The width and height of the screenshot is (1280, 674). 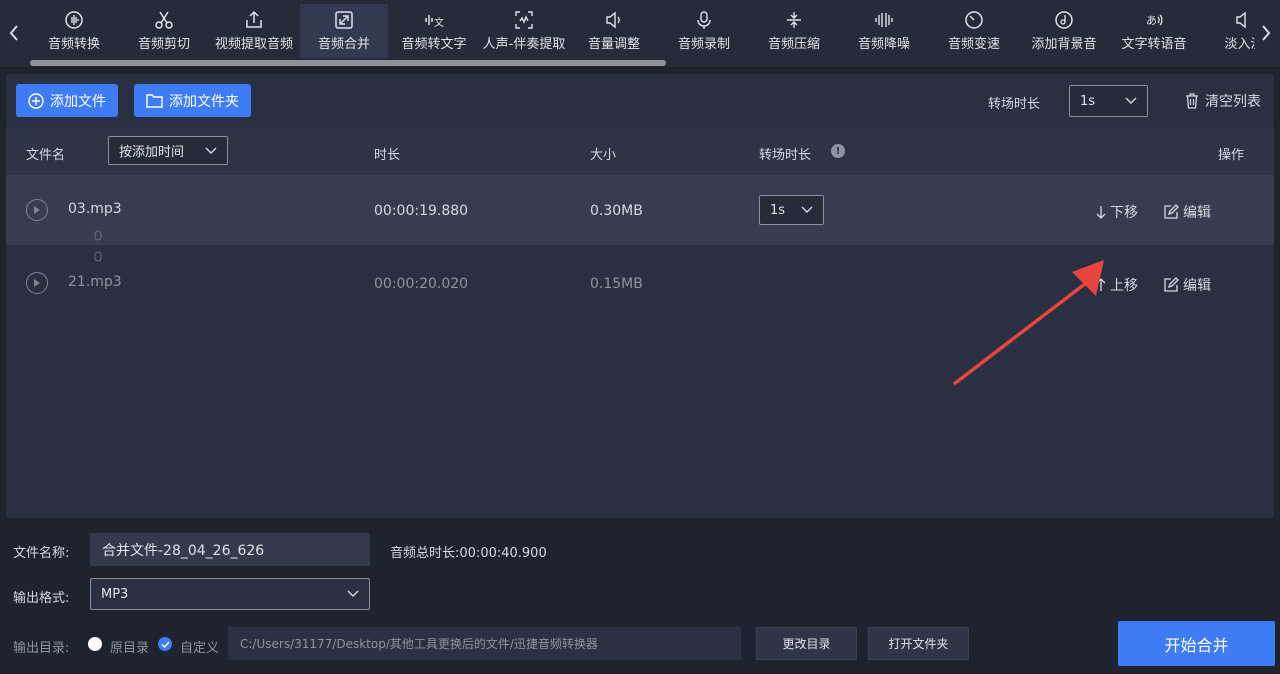 What do you see at coordinates (204, 101) in the screenshot?
I see `add-folder-label: 添加文件夹` at bounding box center [204, 101].